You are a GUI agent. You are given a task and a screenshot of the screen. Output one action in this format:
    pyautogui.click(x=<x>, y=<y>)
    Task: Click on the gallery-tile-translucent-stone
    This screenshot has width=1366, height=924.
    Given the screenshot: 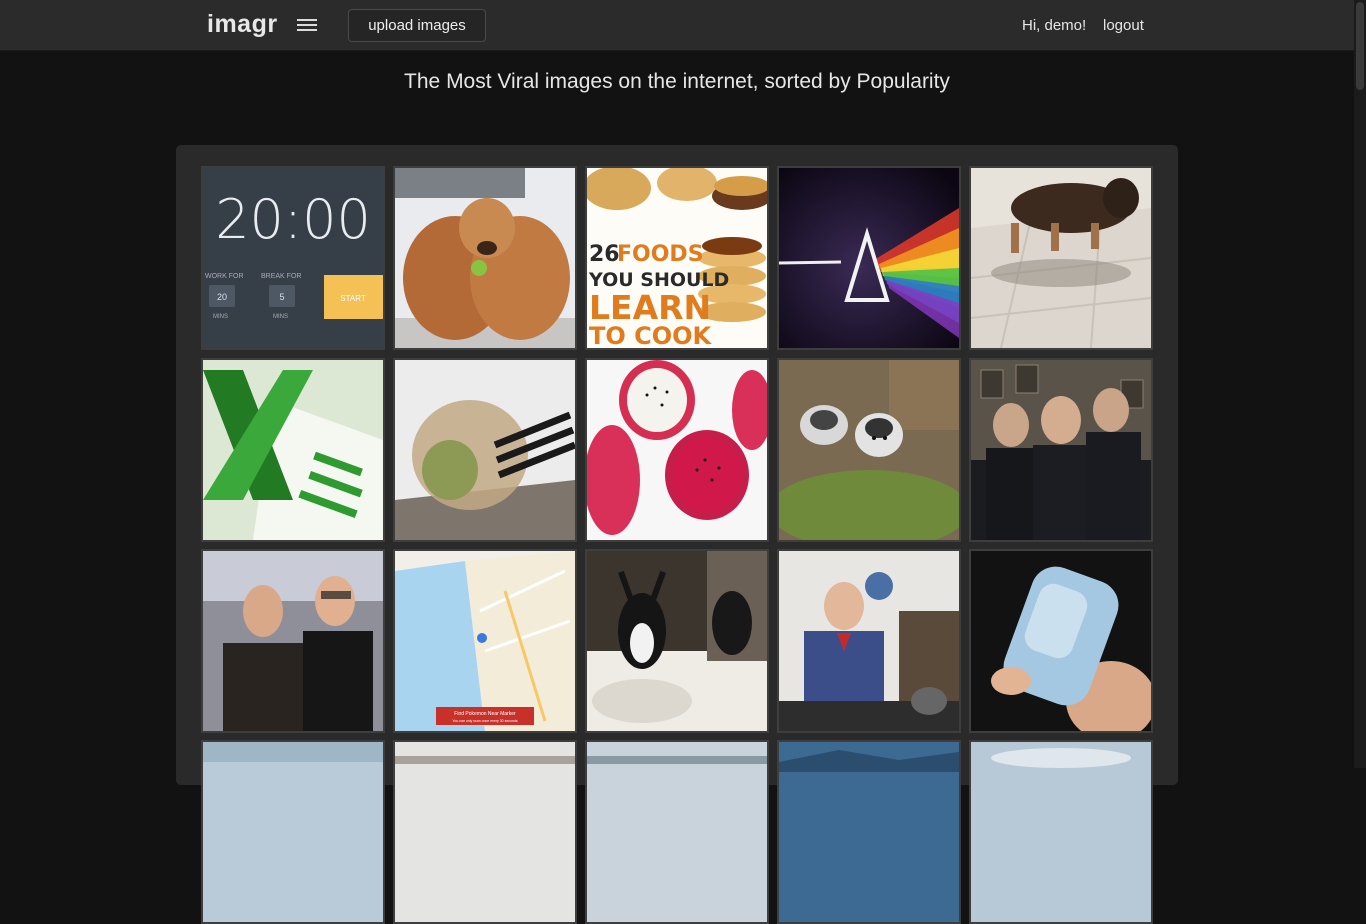 What is the action you would take?
    pyautogui.click(x=1061, y=641)
    